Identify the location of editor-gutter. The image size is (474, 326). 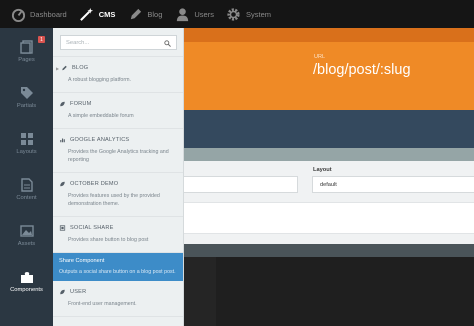
(200, 291).